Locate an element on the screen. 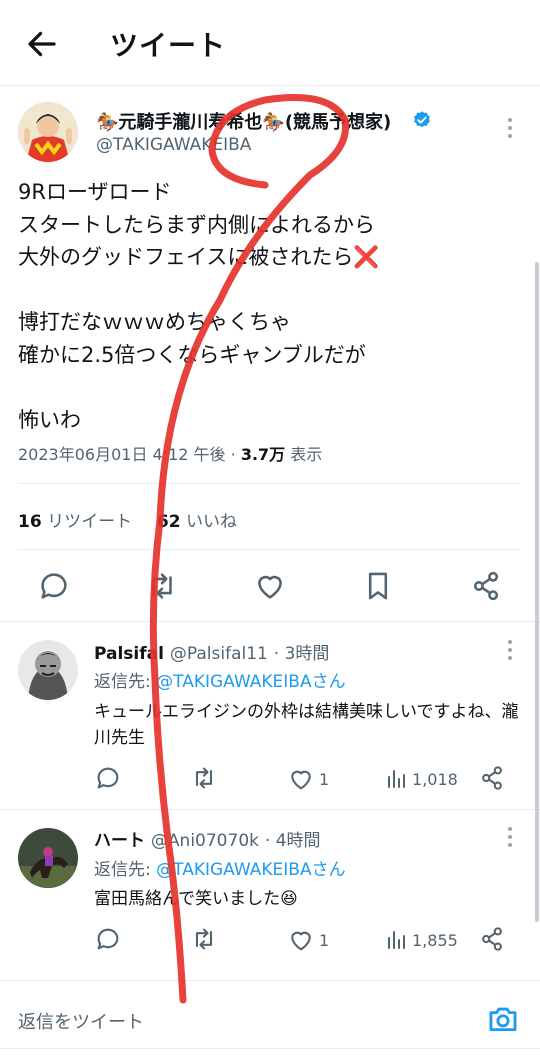  views-count: 3.7万 is located at coordinates (263, 454).